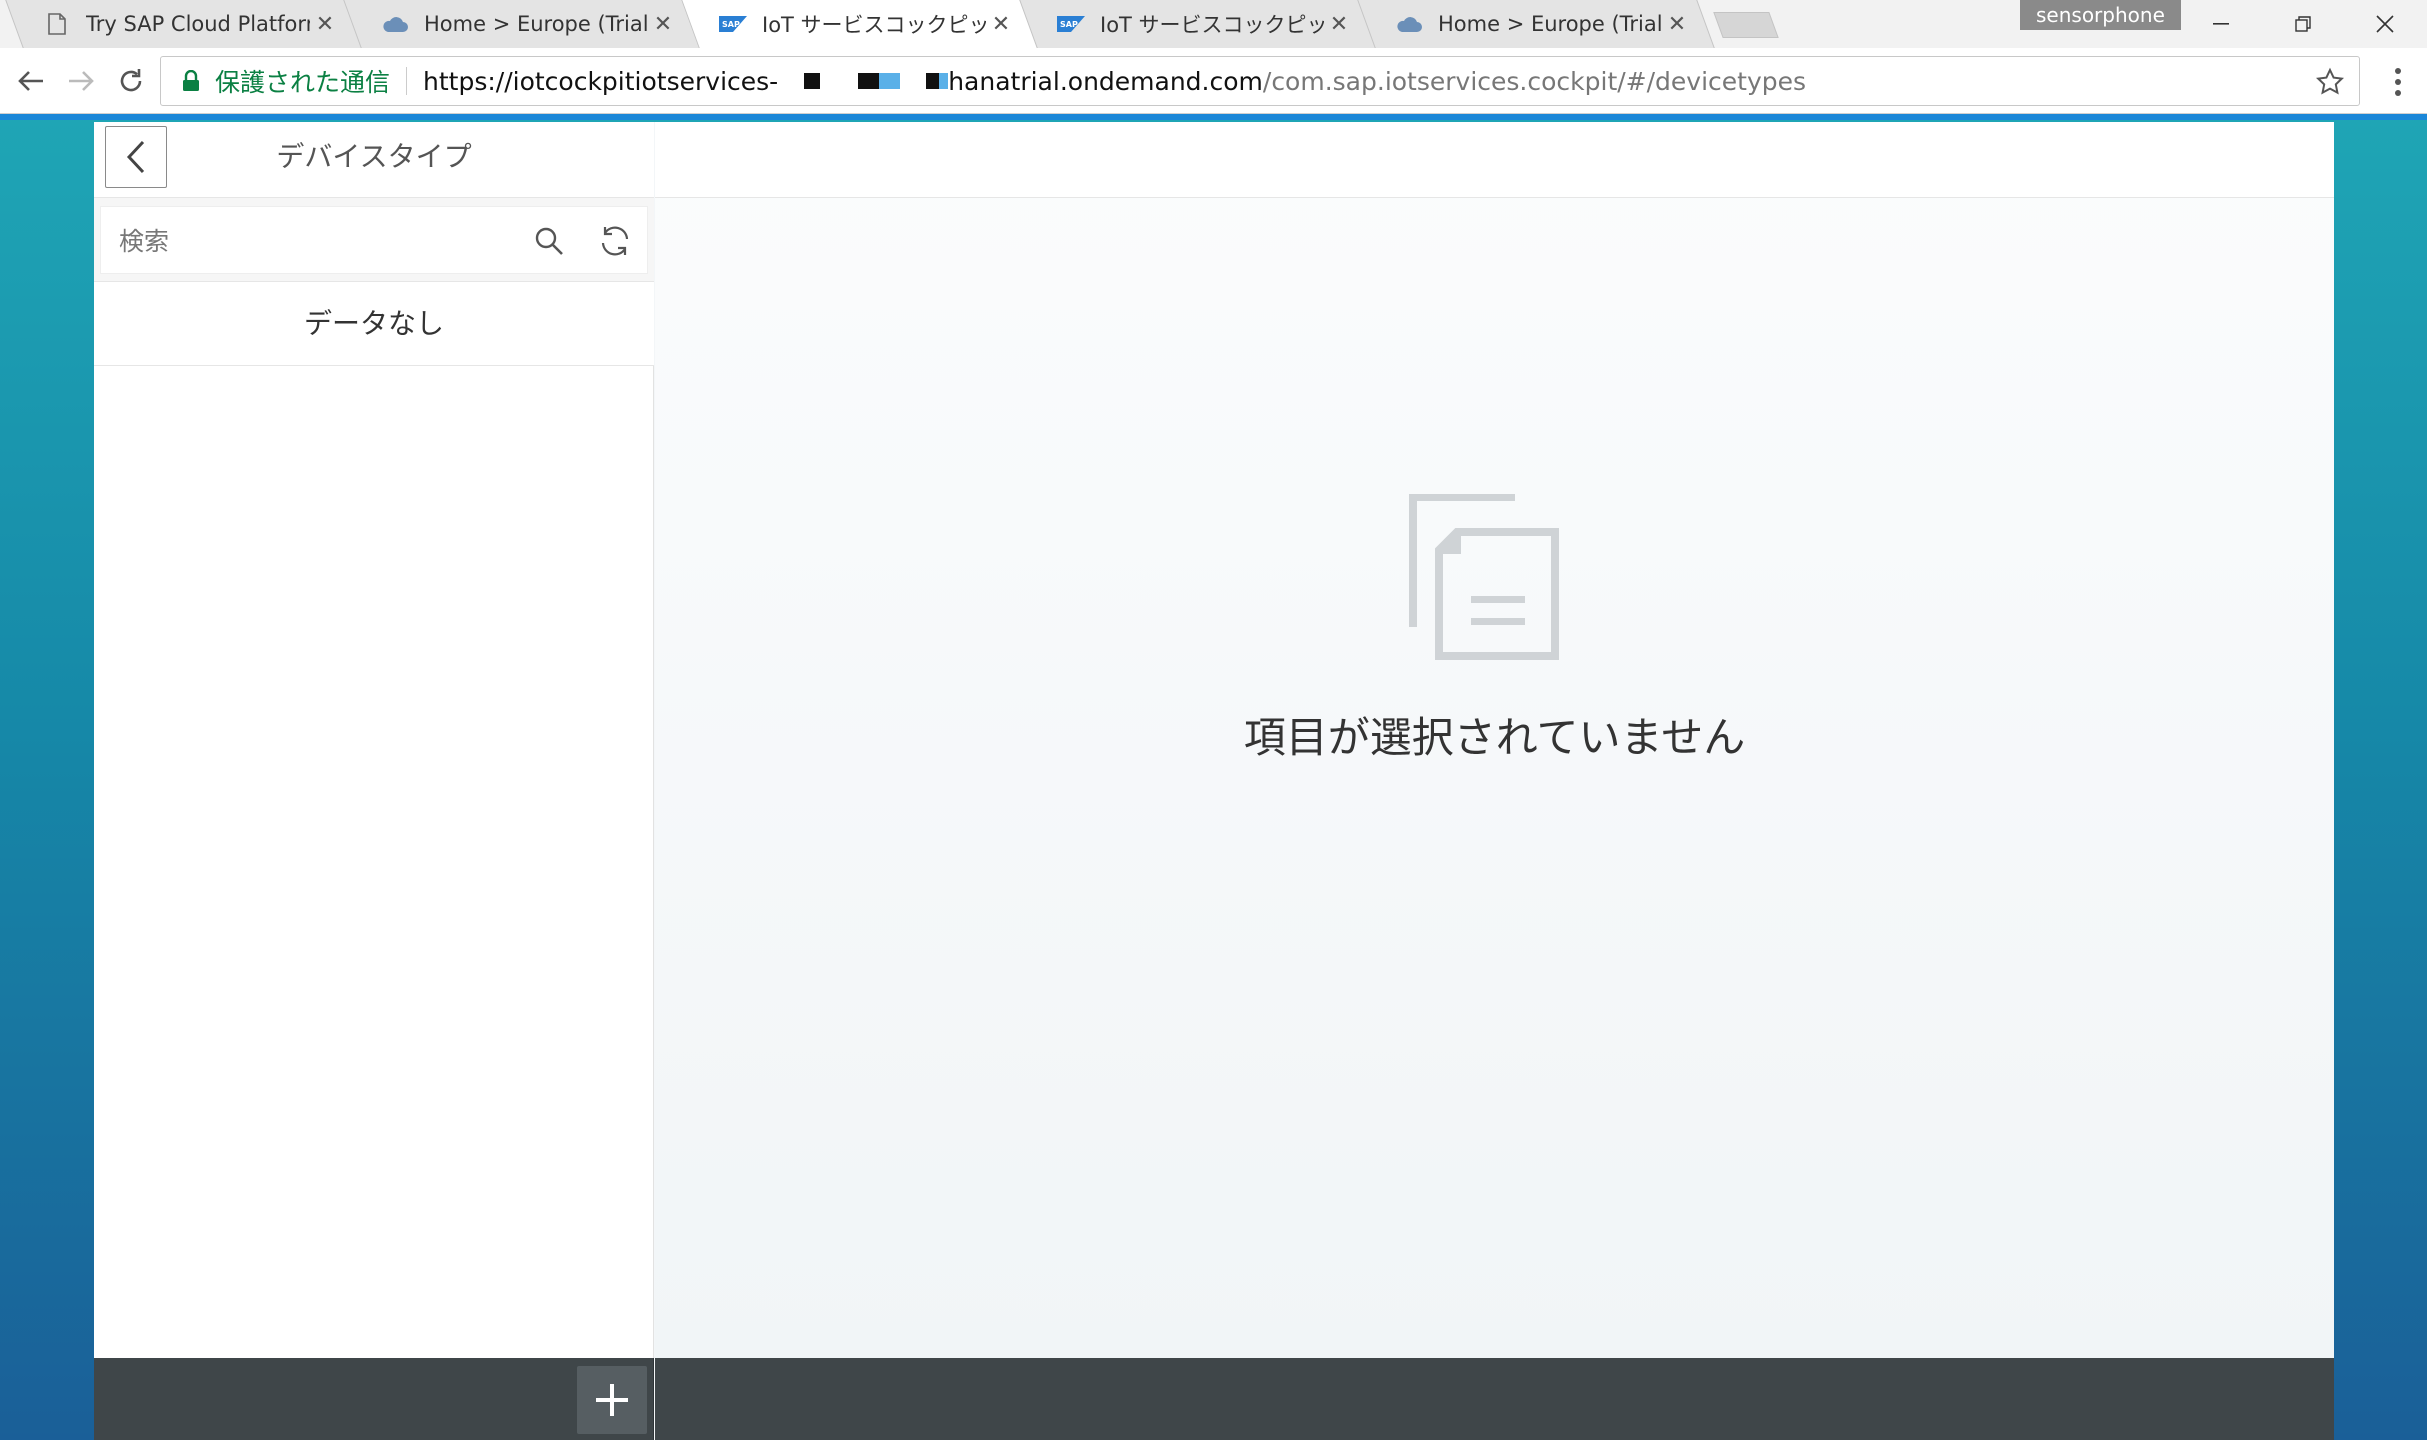 Image resolution: width=2427 pixels, height=1440 pixels. I want to click on add-button, so click(612, 1400).